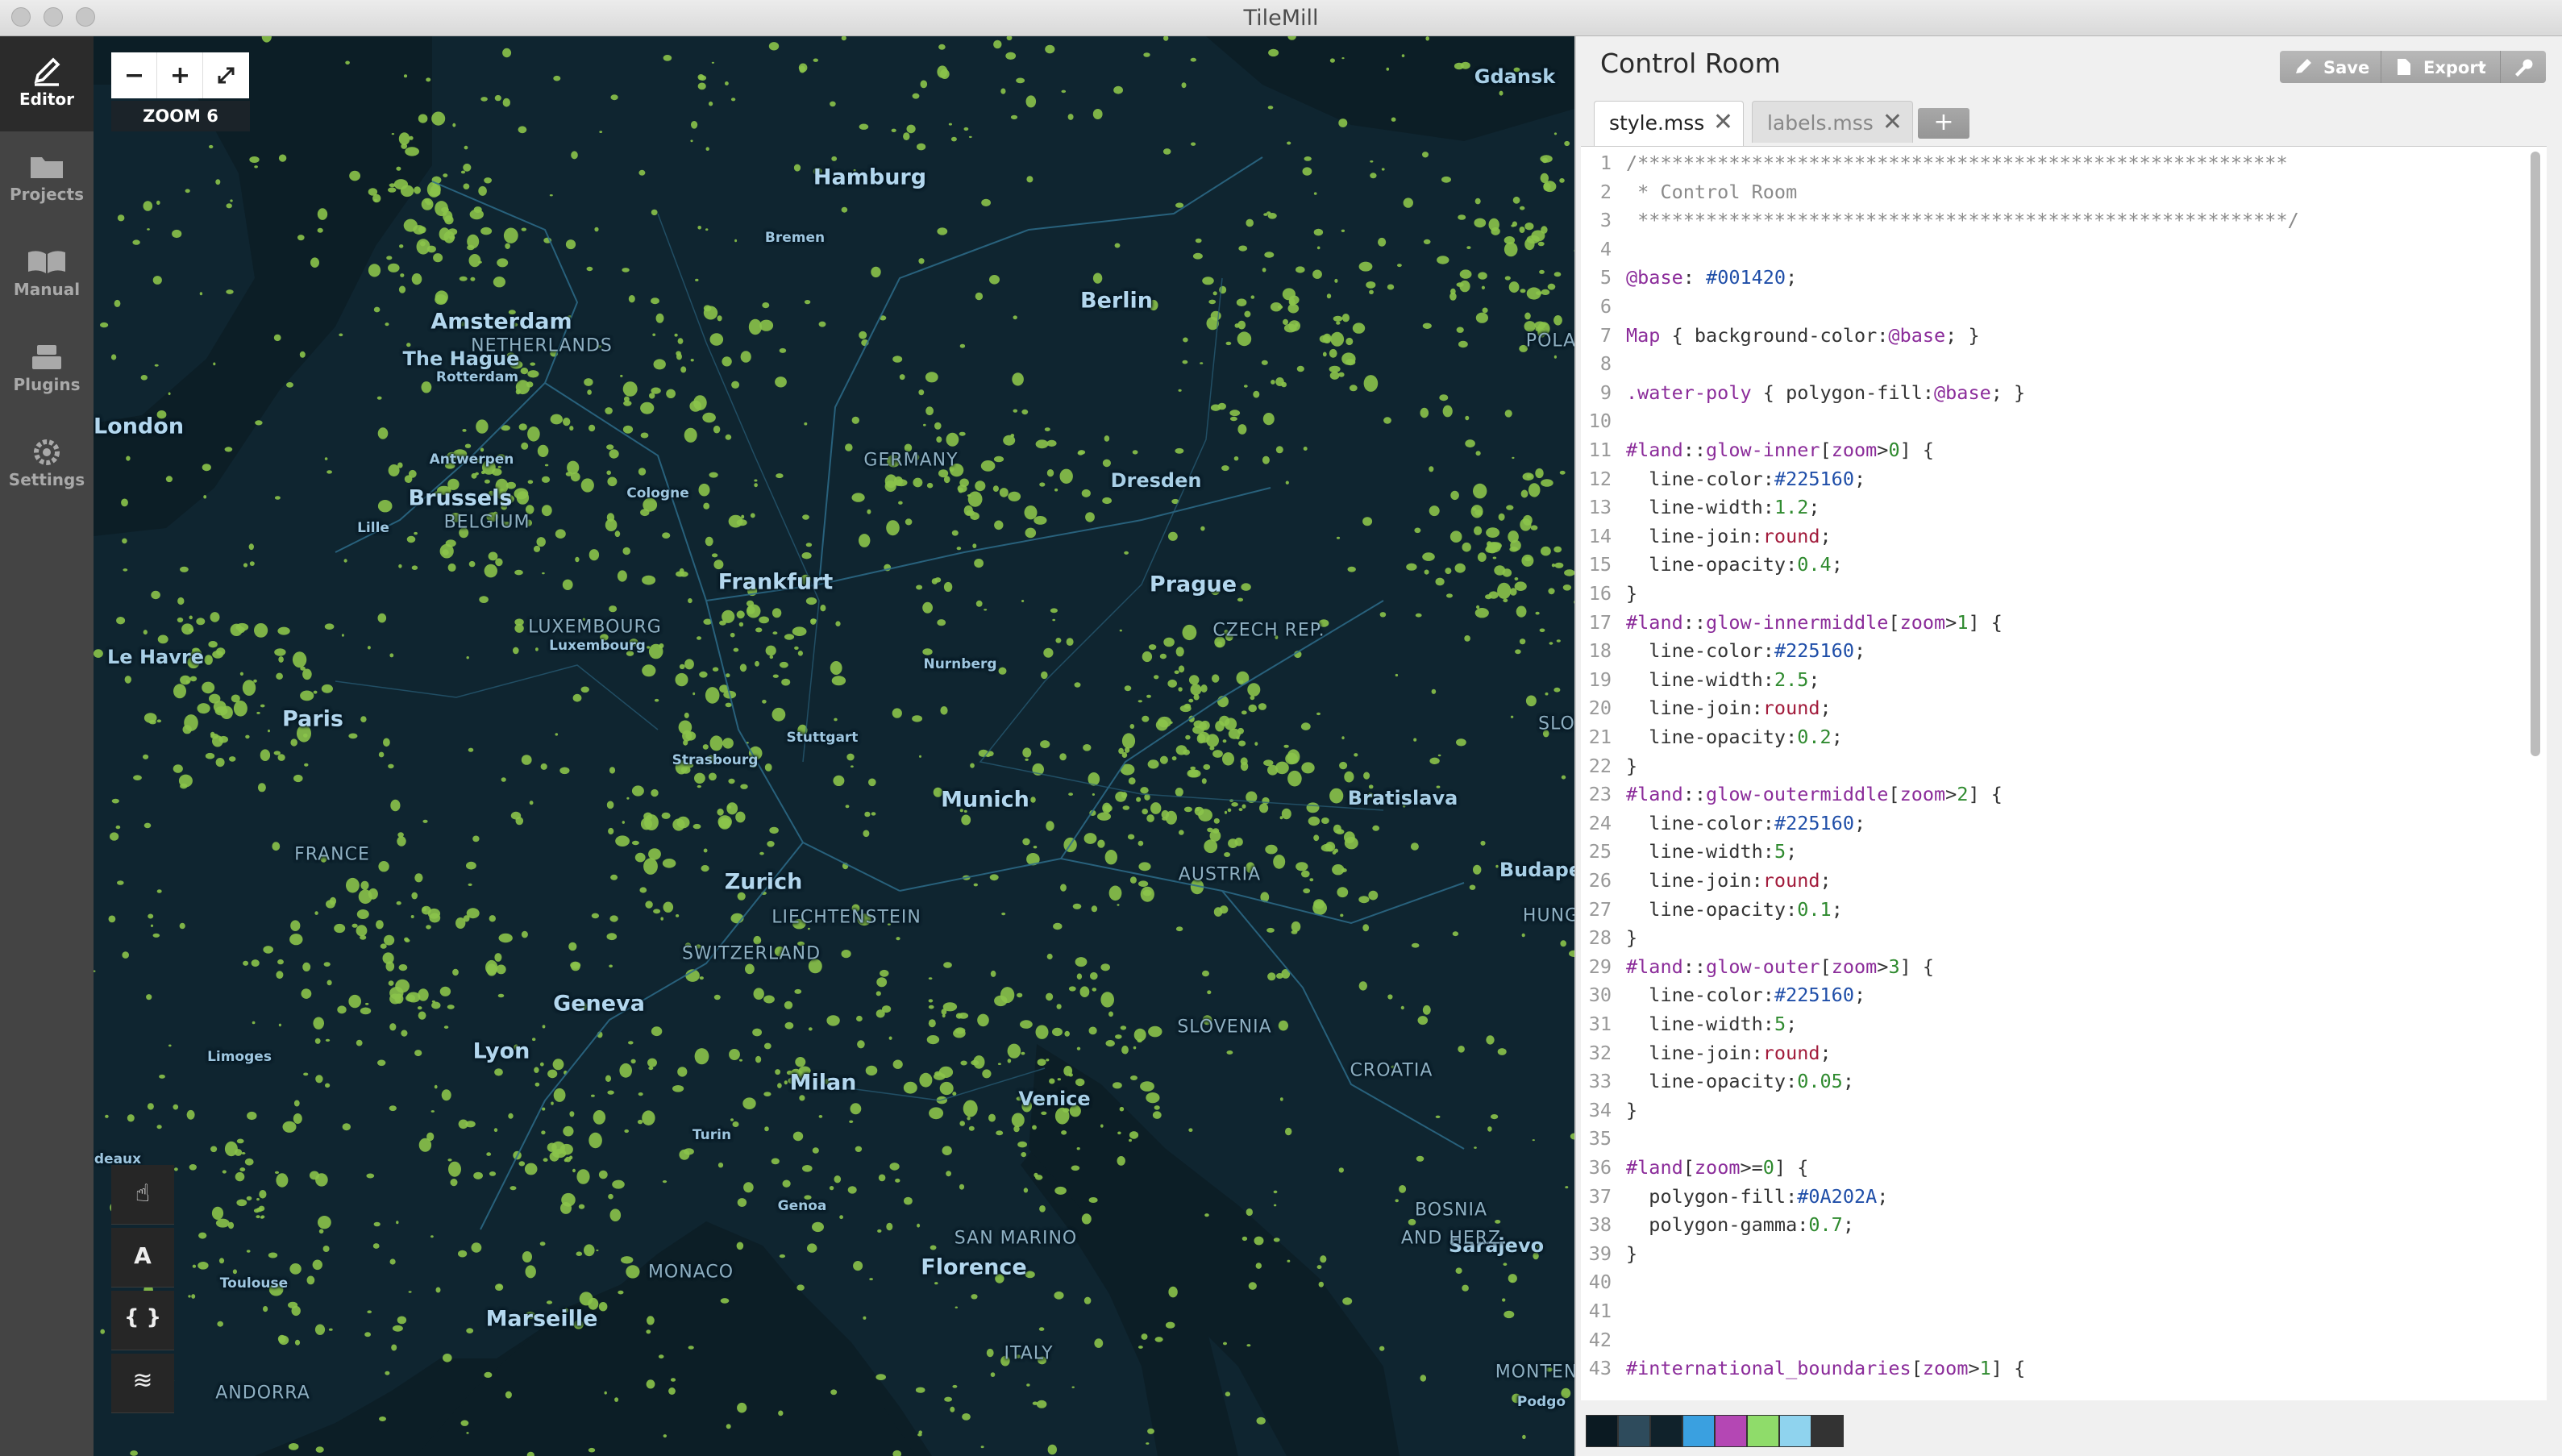 This screenshot has height=1456, width=2562. Describe the element at coordinates (47, 179) in the screenshot. I see `sidebar-item-projects: Projects` at that location.